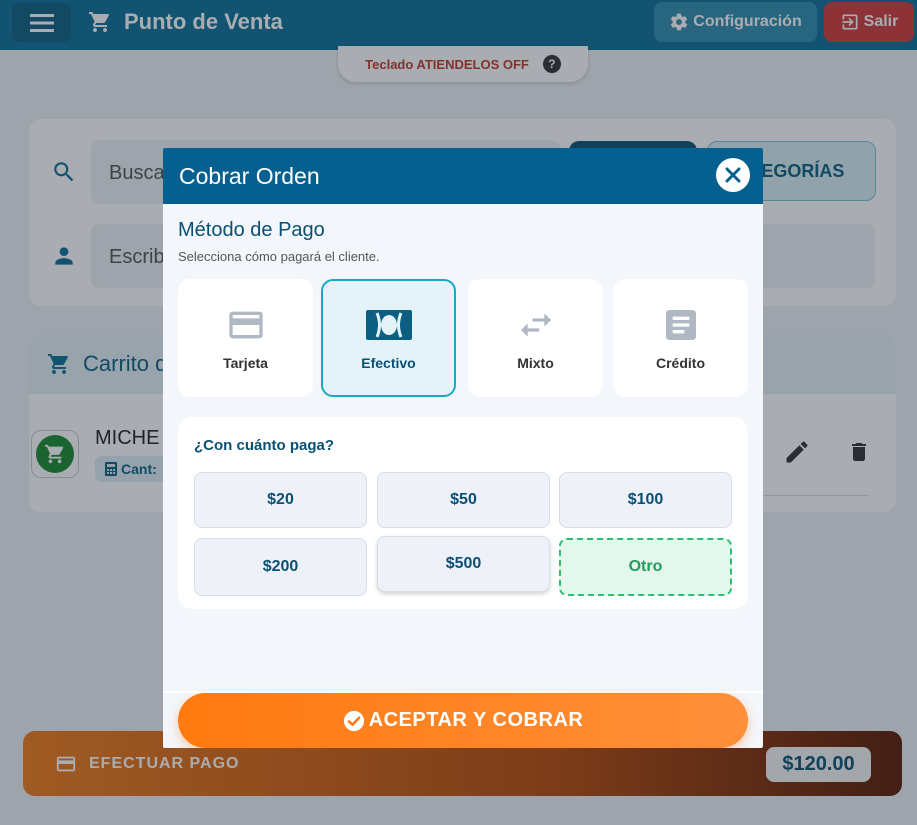 The width and height of the screenshot is (917, 825). Describe the element at coordinates (645, 567) in the screenshot. I see `amount-button-other: Otro` at that location.